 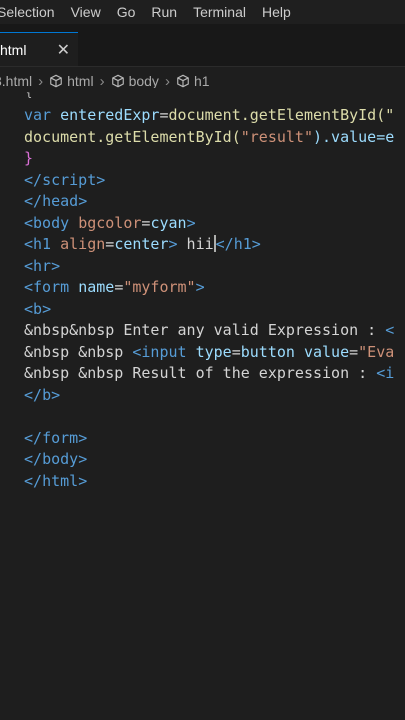 What do you see at coordinates (56, 459) in the screenshot?
I see `code-line: </body>` at bounding box center [56, 459].